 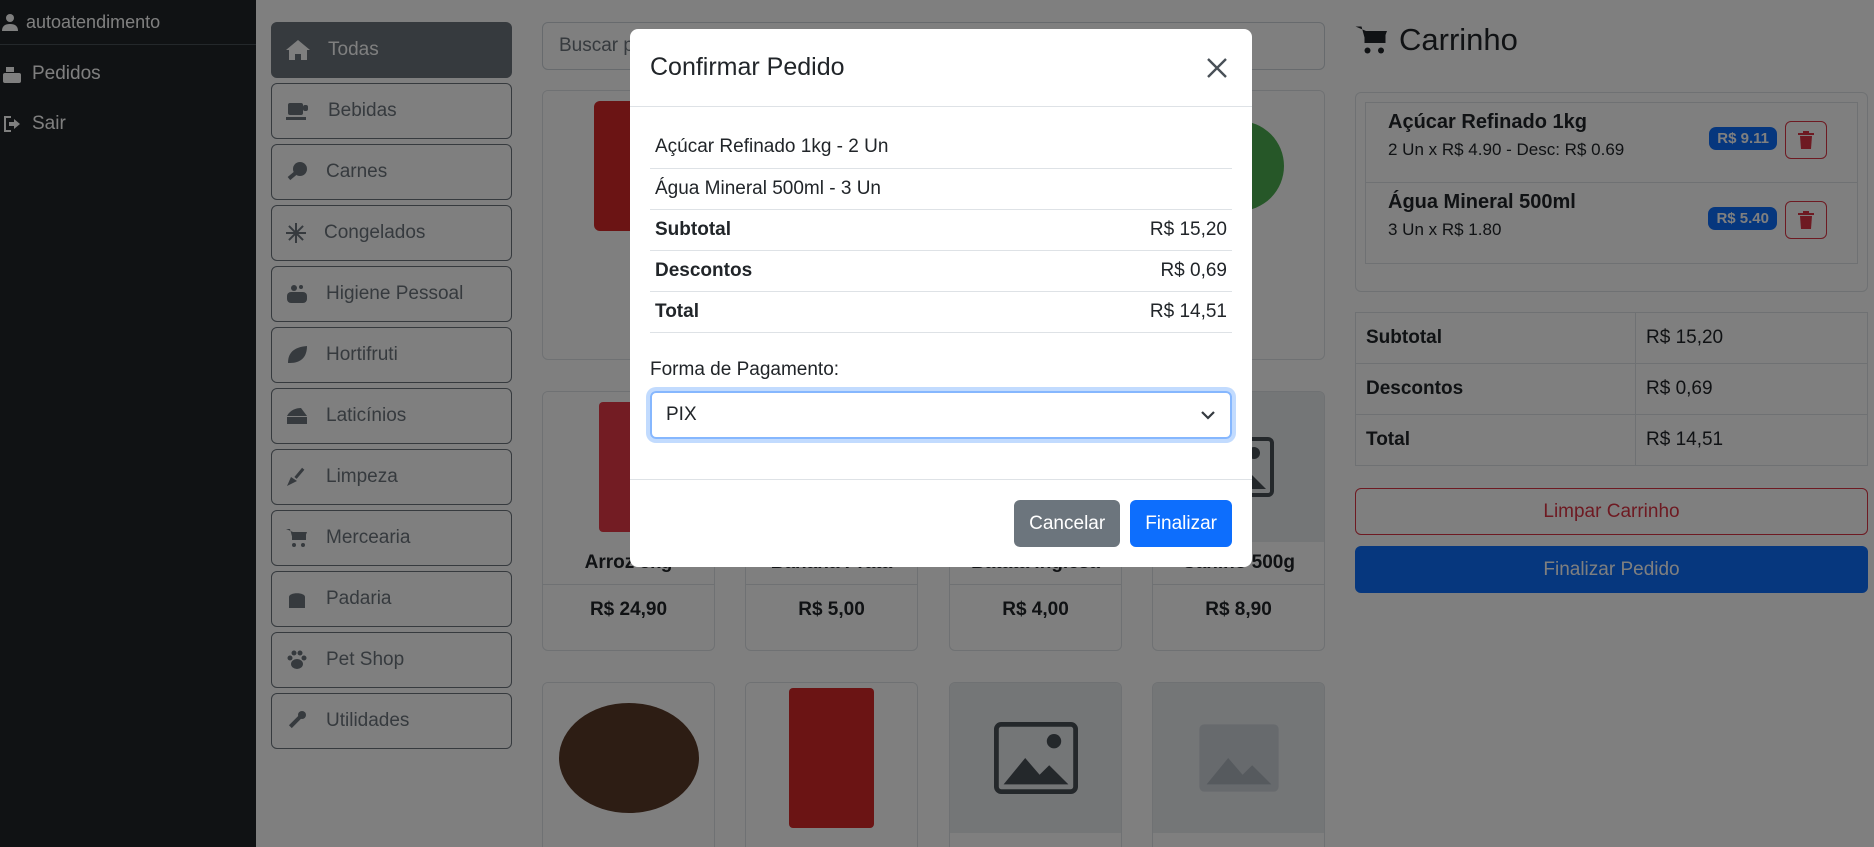 I want to click on order-total-row: Total R$ 14,51, so click(x=941, y=312).